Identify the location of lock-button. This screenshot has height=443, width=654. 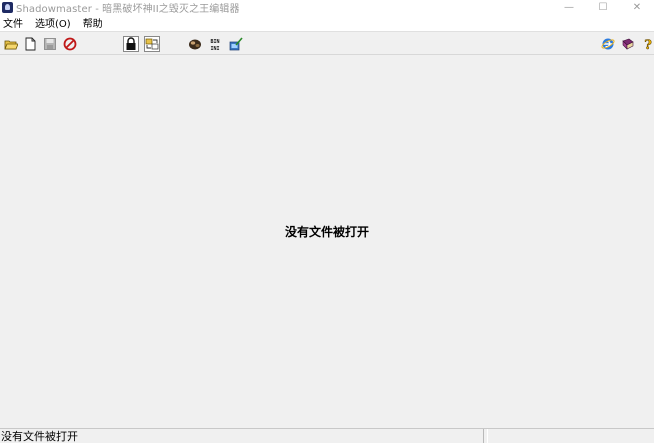
(131, 44).